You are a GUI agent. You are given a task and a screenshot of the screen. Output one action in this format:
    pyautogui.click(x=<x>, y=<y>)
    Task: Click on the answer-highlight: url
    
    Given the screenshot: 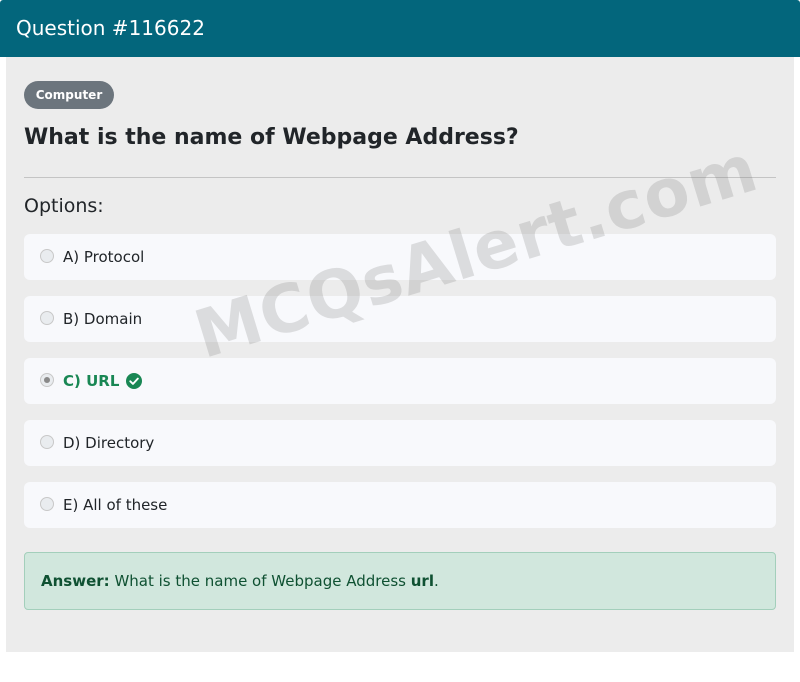 What is the action you would take?
    pyautogui.click(x=422, y=581)
    